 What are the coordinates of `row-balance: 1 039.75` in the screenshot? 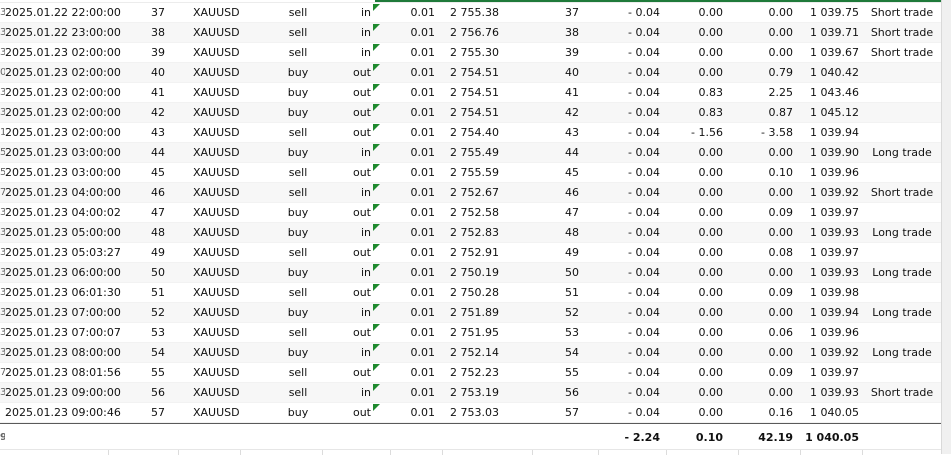 It's located at (834, 12).